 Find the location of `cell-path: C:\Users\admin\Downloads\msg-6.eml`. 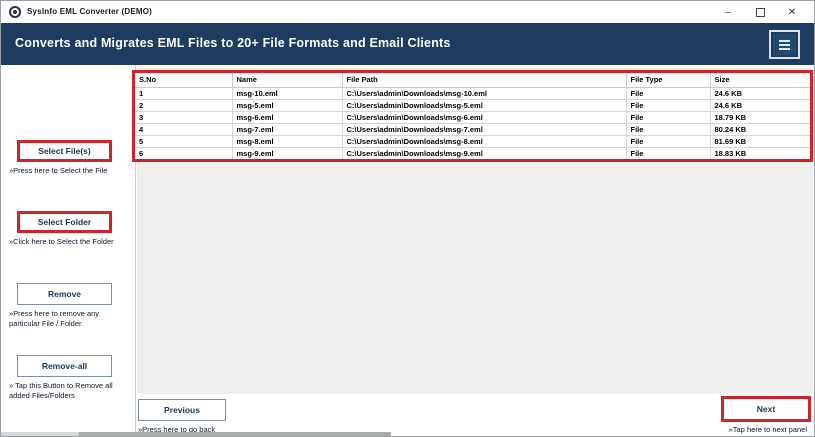

cell-path: C:\Users\admin\Downloads\msg-6.eml is located at coordinates (484, 117).